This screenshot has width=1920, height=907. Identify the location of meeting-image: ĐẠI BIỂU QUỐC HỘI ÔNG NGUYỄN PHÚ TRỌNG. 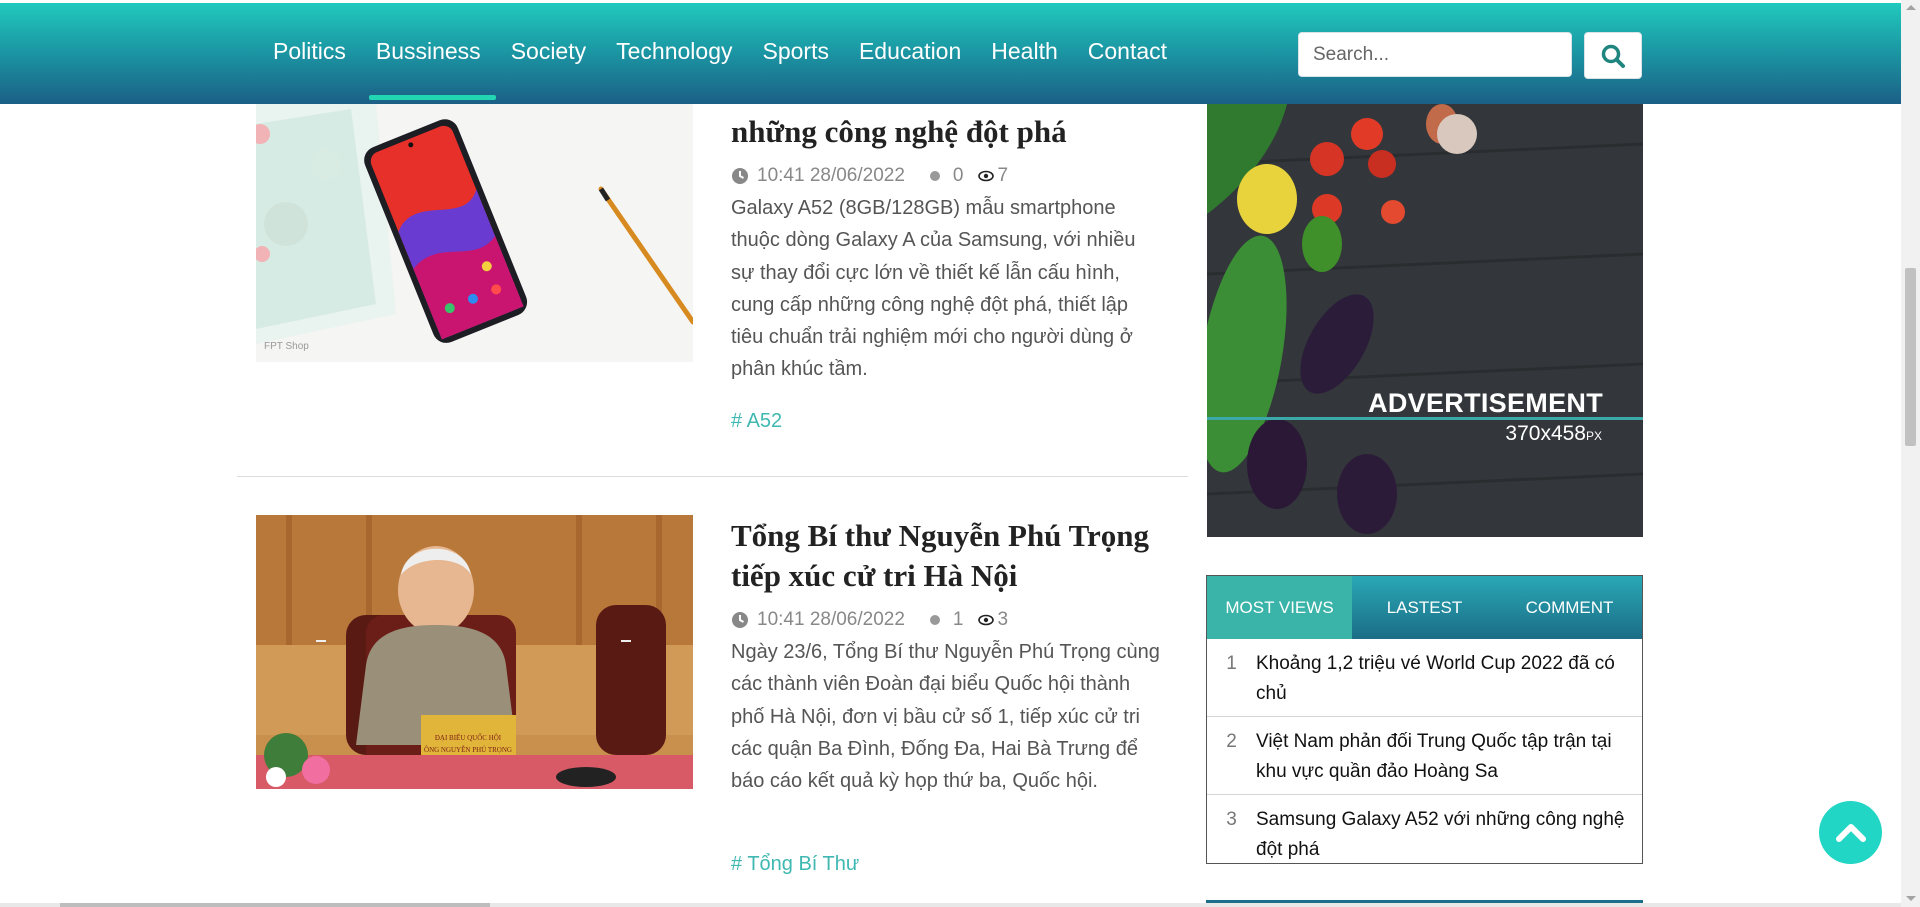
(474, 652).